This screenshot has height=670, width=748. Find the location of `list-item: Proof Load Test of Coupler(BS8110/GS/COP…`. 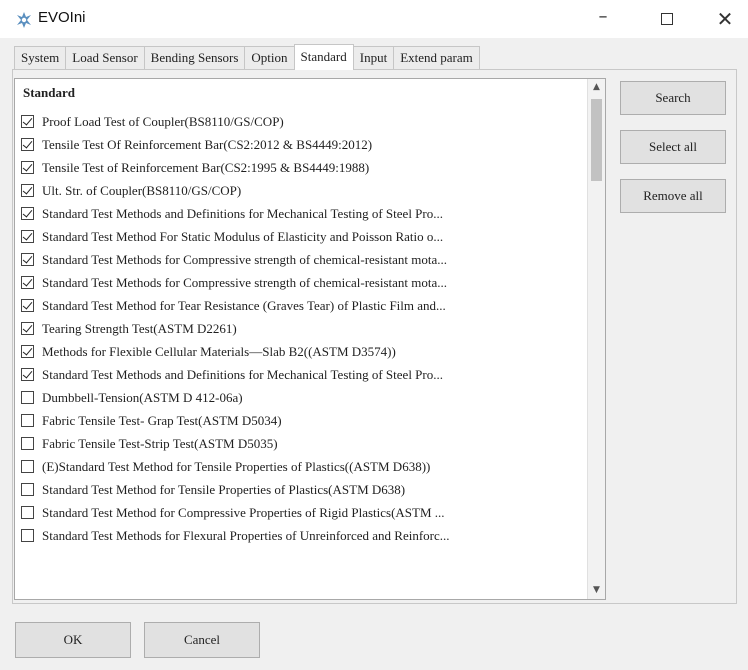

list-item: Proof Load Test of Coupler(BS8110/GS/COP… is located at coordinates (303, 121).